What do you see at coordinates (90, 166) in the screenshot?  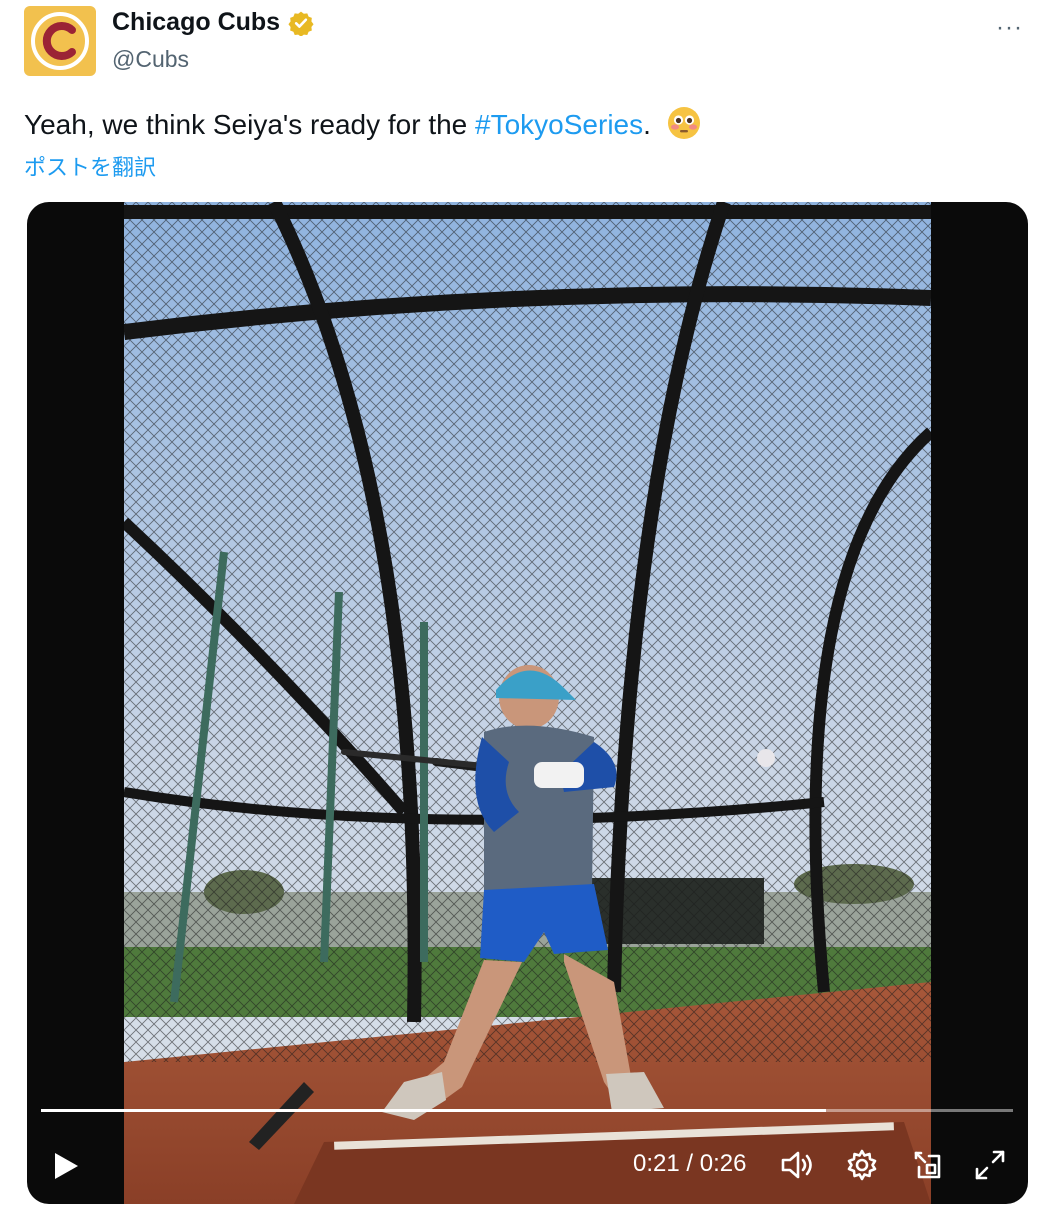 I see `translate-post-link: ポストを翻訳` at bounding box center [90, 166].